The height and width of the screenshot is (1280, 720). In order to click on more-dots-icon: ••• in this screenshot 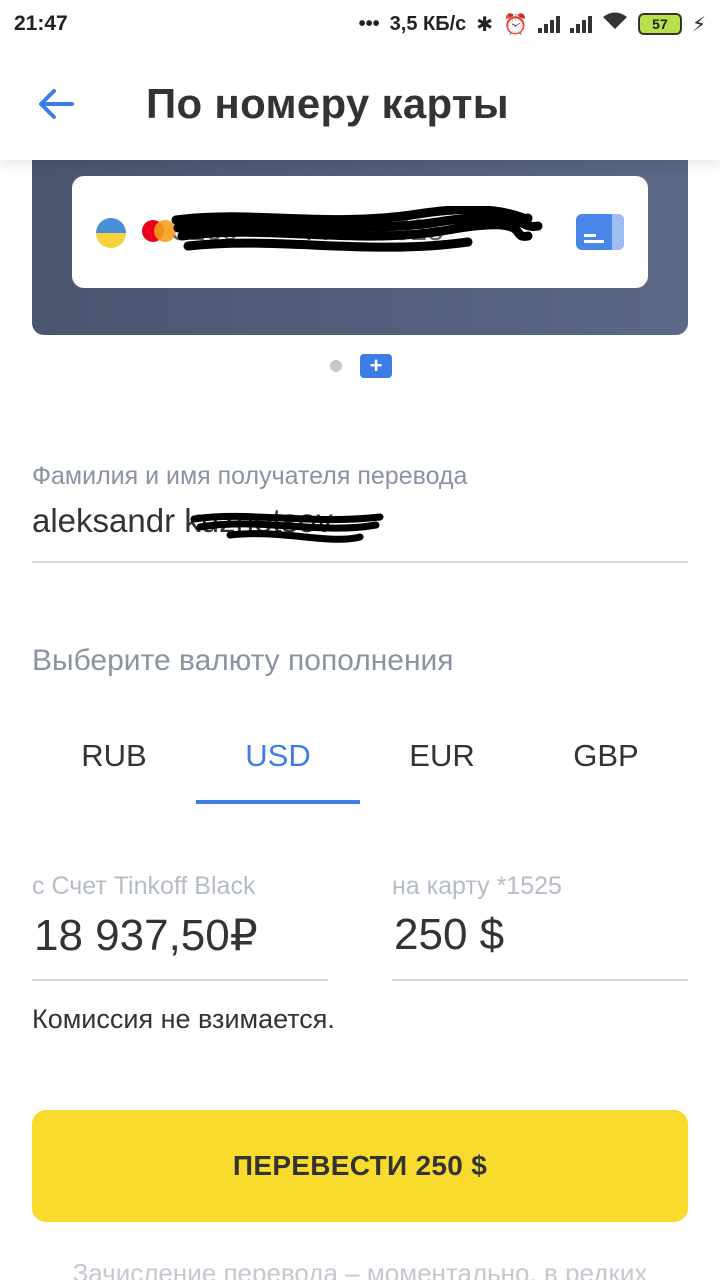, I will do `click(369, 23)`.